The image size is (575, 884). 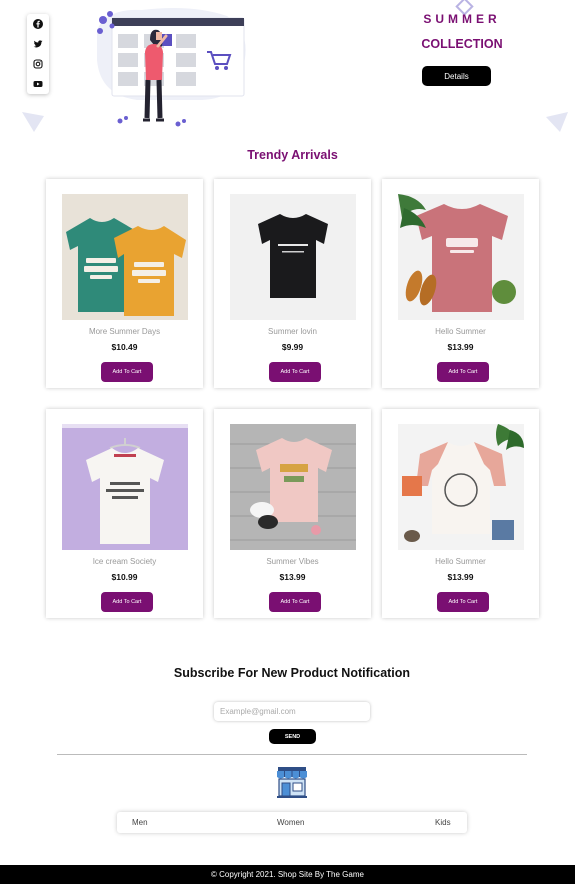 What do you see at coordinates (456, 76) in the screenshot?
I see `details-button: Details` at bounding box center [456, 76].